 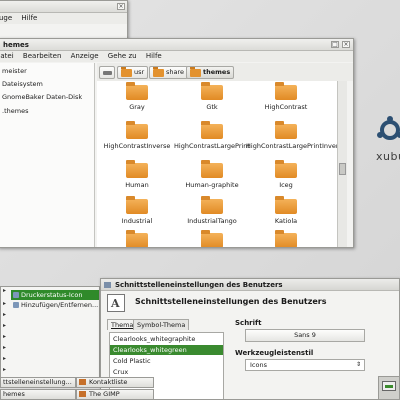 I want to click on file-manager-titlebar: hemes, so click(x=176, y=45).